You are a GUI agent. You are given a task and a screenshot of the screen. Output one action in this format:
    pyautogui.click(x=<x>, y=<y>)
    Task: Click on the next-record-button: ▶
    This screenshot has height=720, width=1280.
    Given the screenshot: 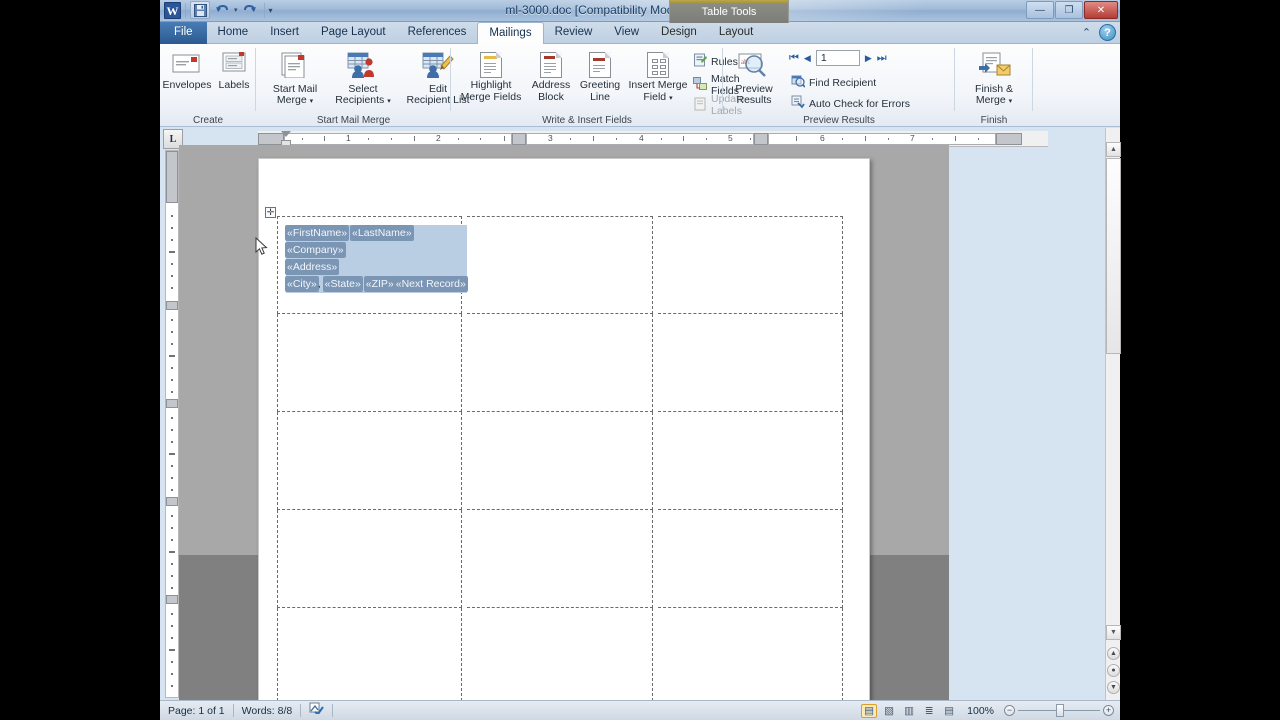 What is the action you would take?
    pyautogui.click(x=868, y=58)
    